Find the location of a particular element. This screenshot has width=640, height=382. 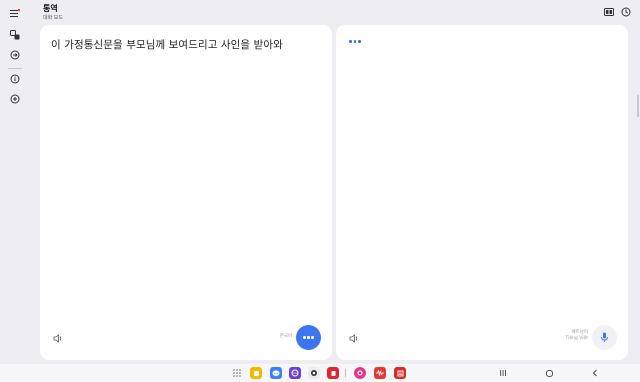

recent-apps-icon is located at coordinates (503, 373).